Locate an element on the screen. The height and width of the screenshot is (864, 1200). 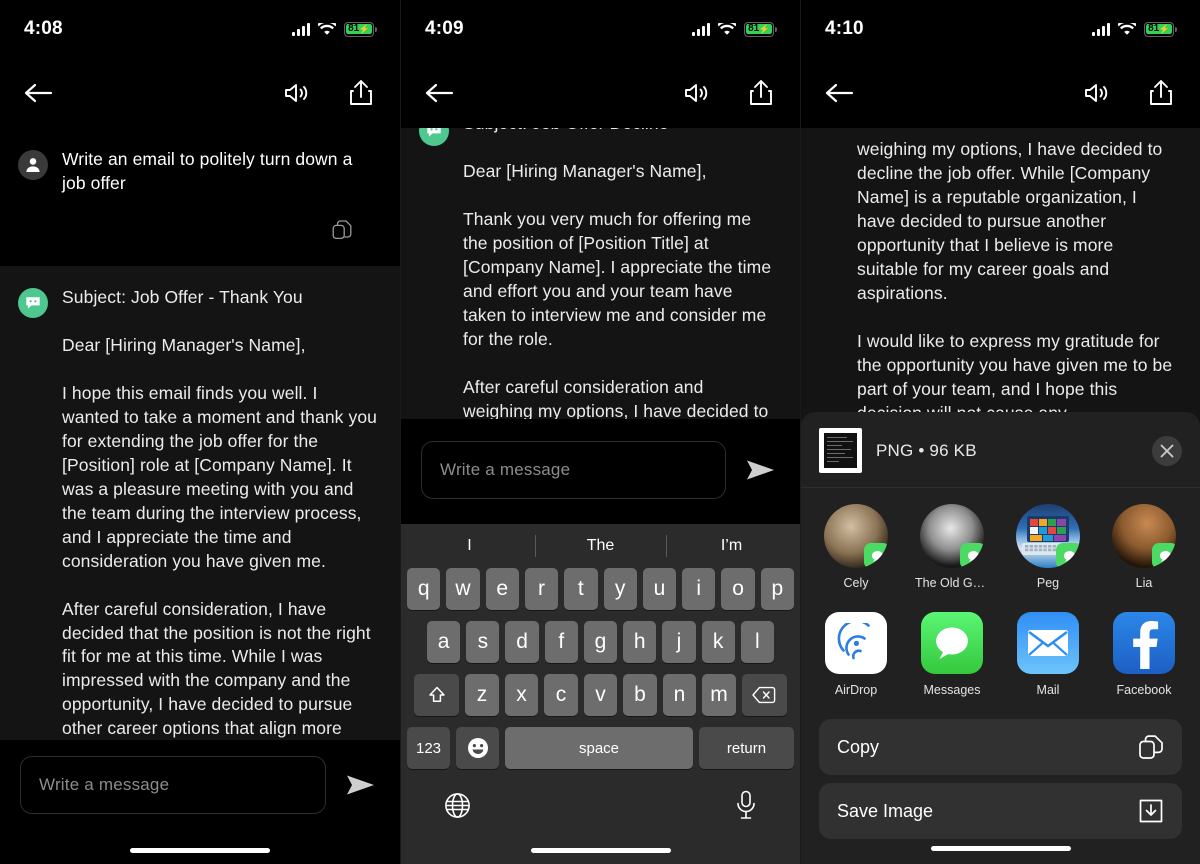
prediction-0: I is located at coordinates (469, 546).